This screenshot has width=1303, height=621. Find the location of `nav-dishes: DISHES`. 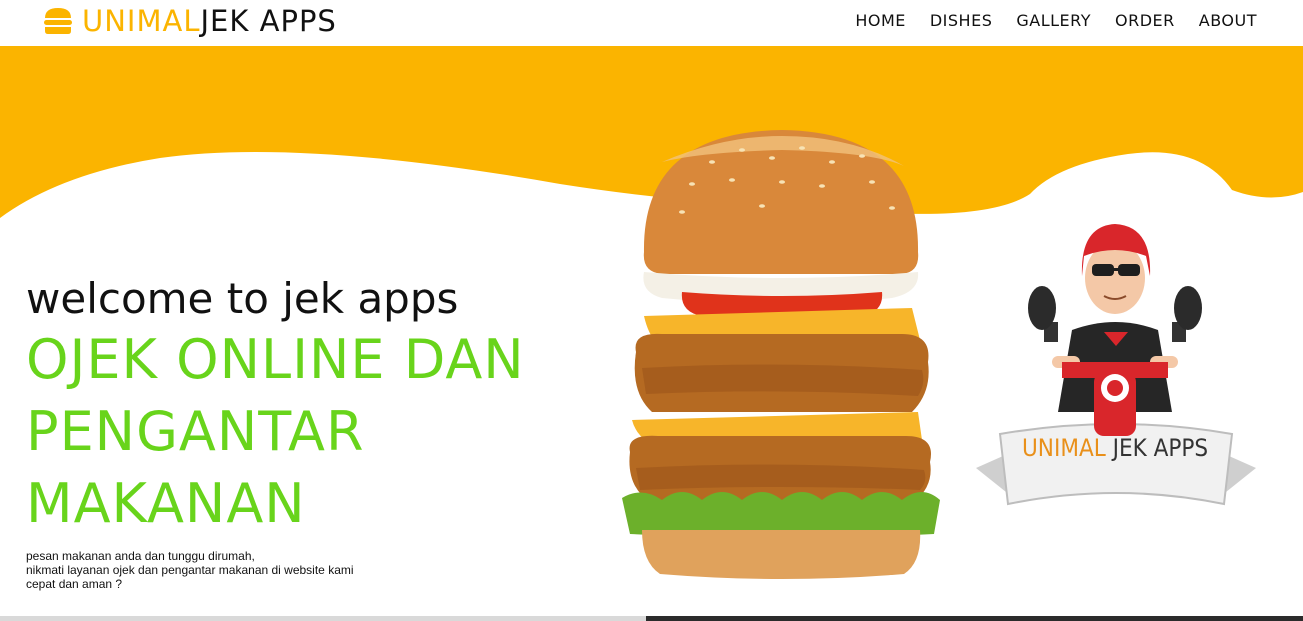

nav-dishes: DISHES is located at coordinates (961, 20).